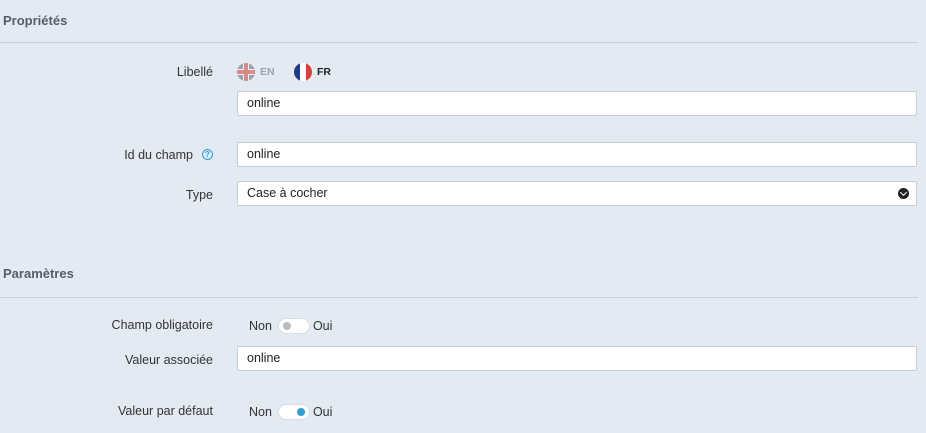 The image size is (926, 433). What do you see at coordinates (324, 72) in the screenshot?
I see `lang-code-fr: FR` at bounding box center [324, 72].